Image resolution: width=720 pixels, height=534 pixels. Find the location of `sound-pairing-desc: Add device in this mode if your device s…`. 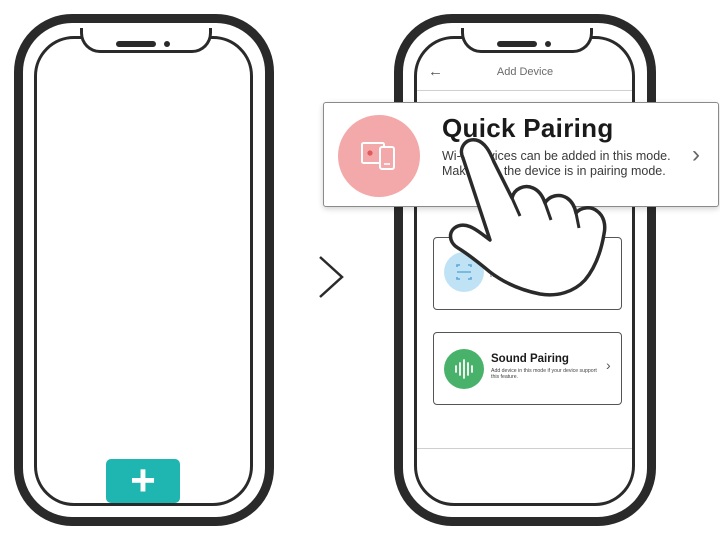

sound-pairing-desc: Add device in this mode if your device s… is located at coordinates (544, 374).